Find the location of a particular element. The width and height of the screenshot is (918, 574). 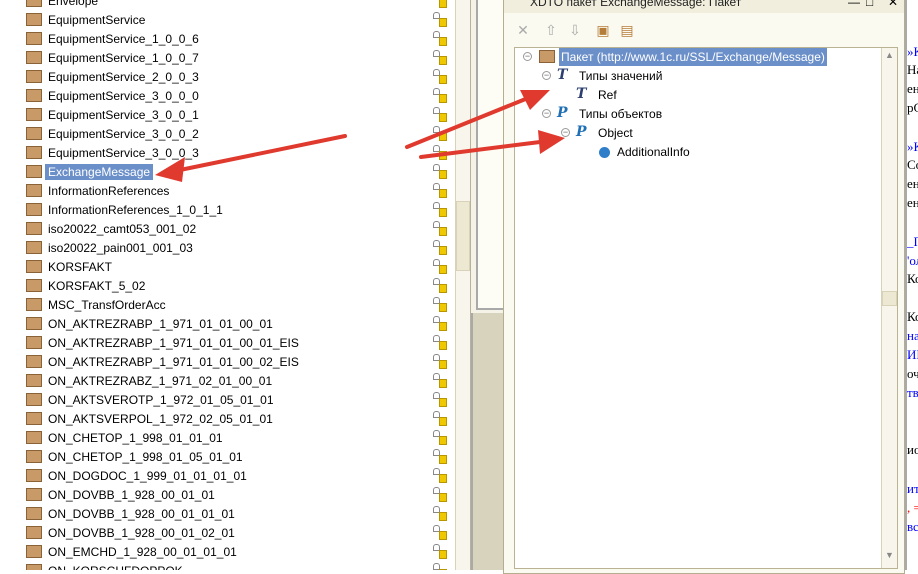

tree-additional-info: AdditionalInfo is located at coordinates (653, 152).